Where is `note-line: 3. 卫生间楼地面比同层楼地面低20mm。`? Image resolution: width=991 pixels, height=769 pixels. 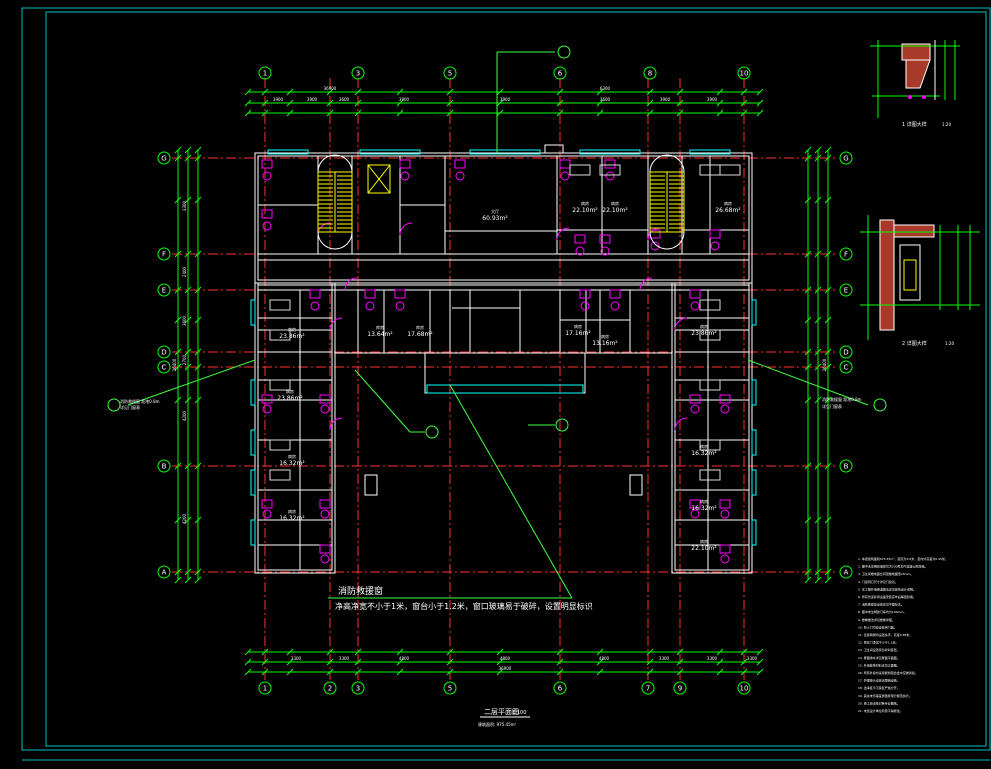 note-line: 3. 卫生间楼地面比同层楼地面低20mm。 is located at coordinates (885, 573).